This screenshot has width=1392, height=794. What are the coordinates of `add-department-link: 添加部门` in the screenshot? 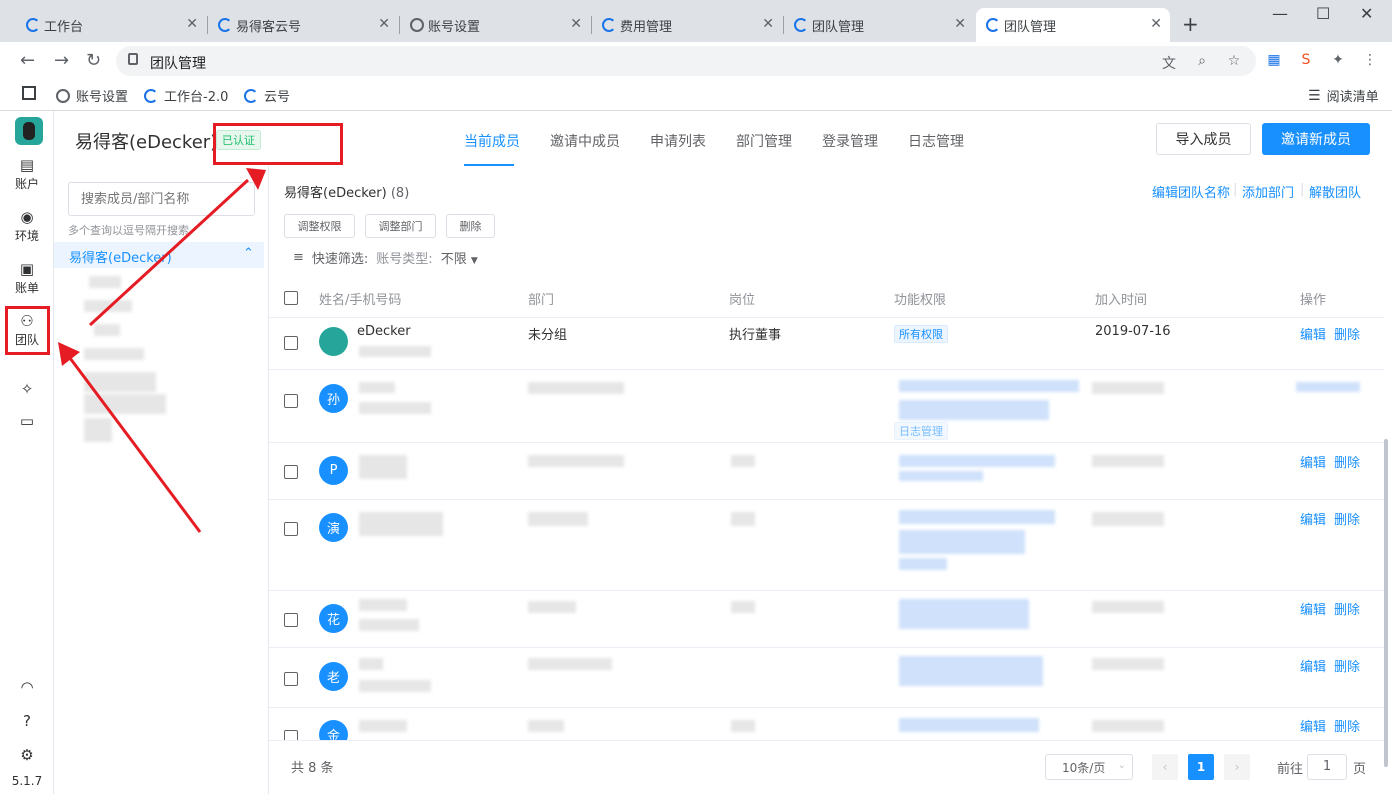 It's located at (1268, 191).